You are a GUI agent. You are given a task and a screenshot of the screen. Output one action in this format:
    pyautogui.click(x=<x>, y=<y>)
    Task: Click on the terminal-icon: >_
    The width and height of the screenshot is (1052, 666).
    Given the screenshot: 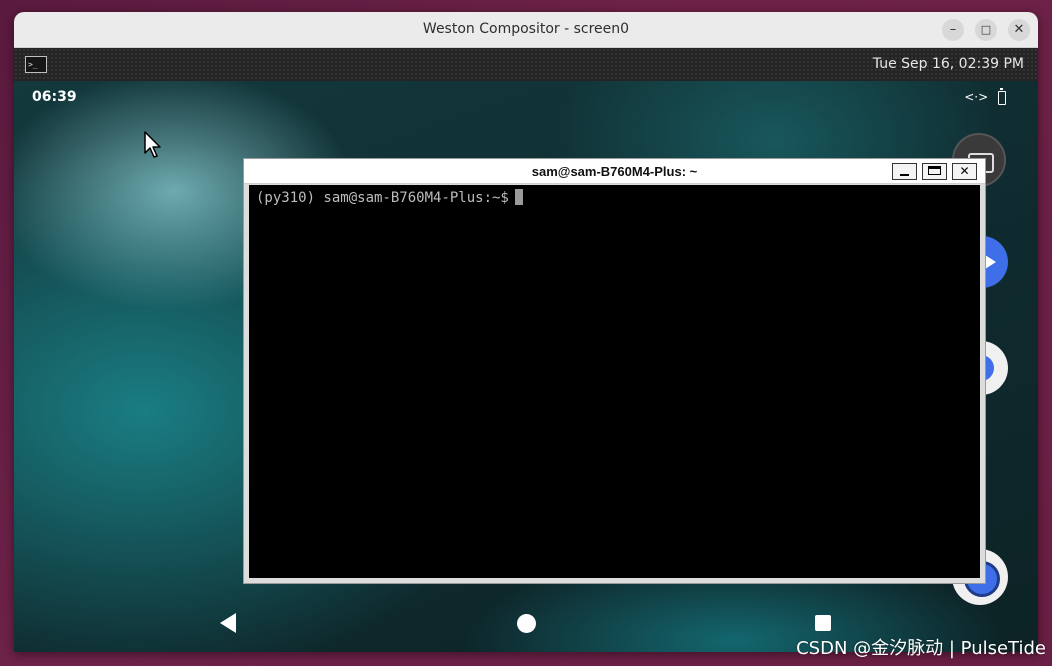 What is the action you would take?
    pyautogui.click(x=36, y=64)
    